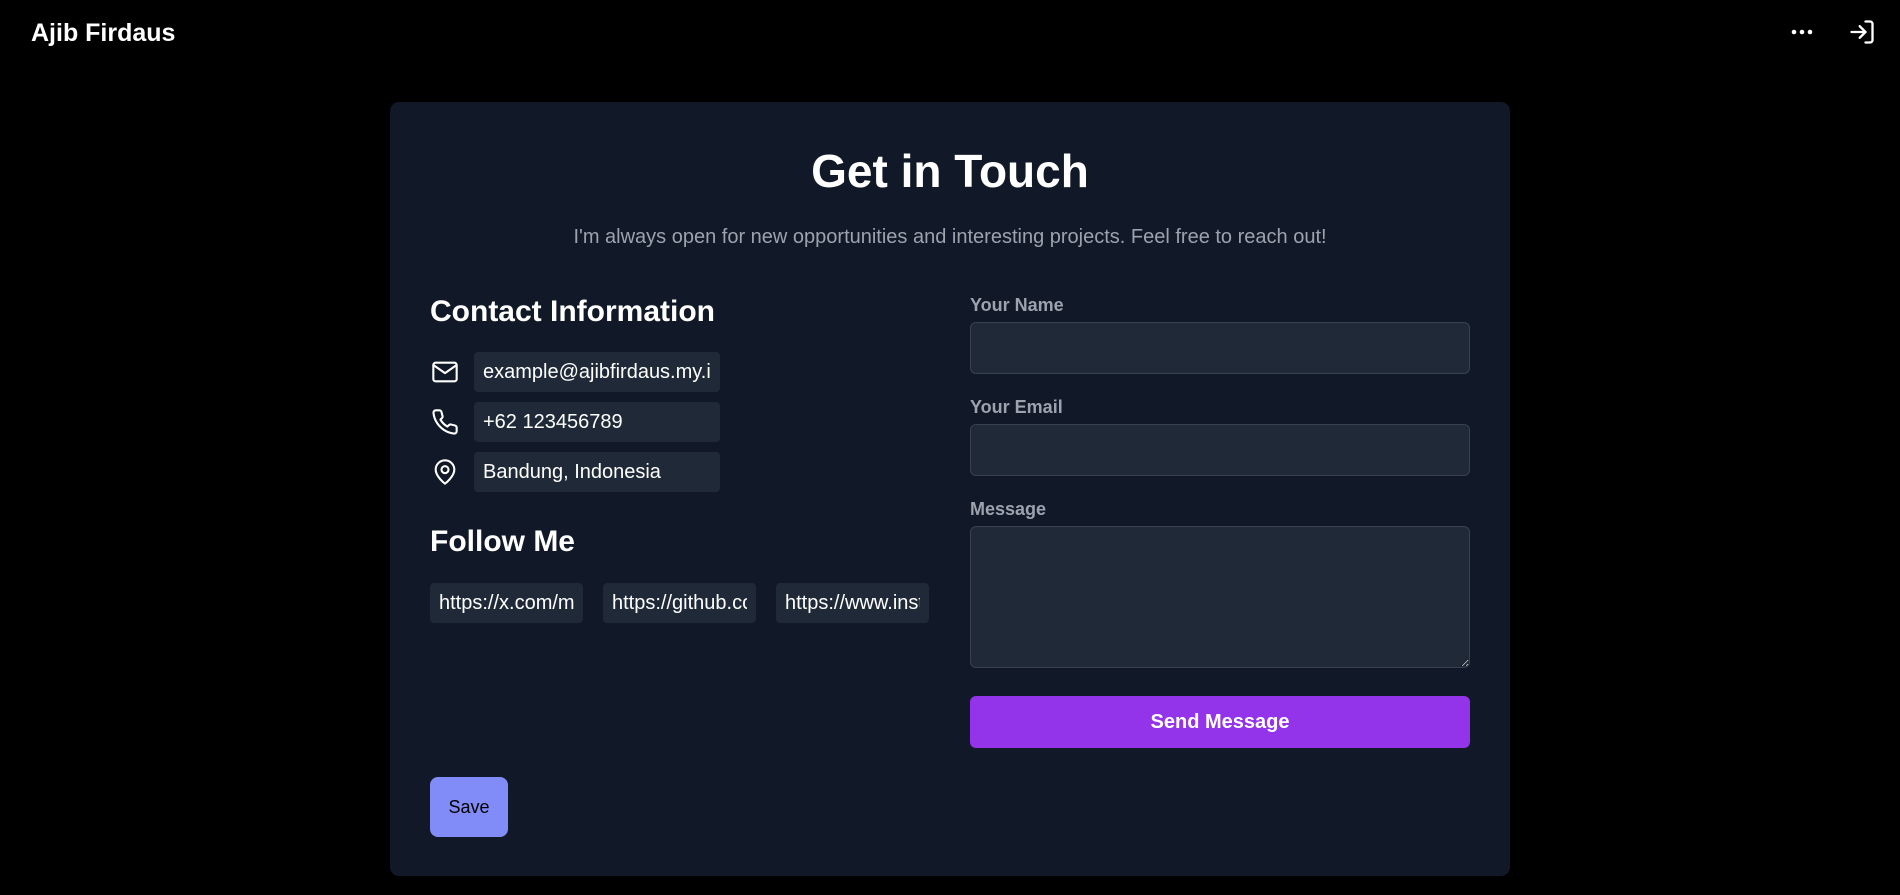 The width and height of the screenshot is (1900, 895). What do you see at coordinates (679, 603) in the screenshot?
I see `social-link-github` at bounding box center [679, 603].